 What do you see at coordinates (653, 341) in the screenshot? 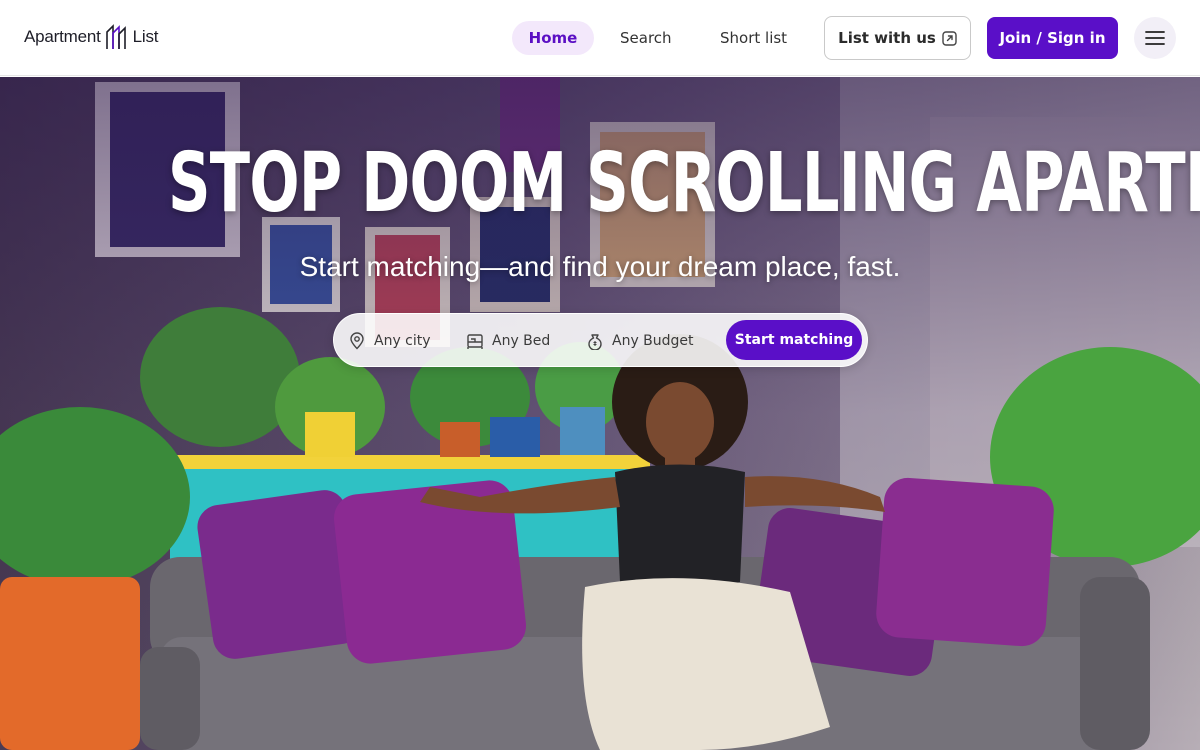
I see `budget-filter-label: Any Budget` at bounding box center [653, 341].